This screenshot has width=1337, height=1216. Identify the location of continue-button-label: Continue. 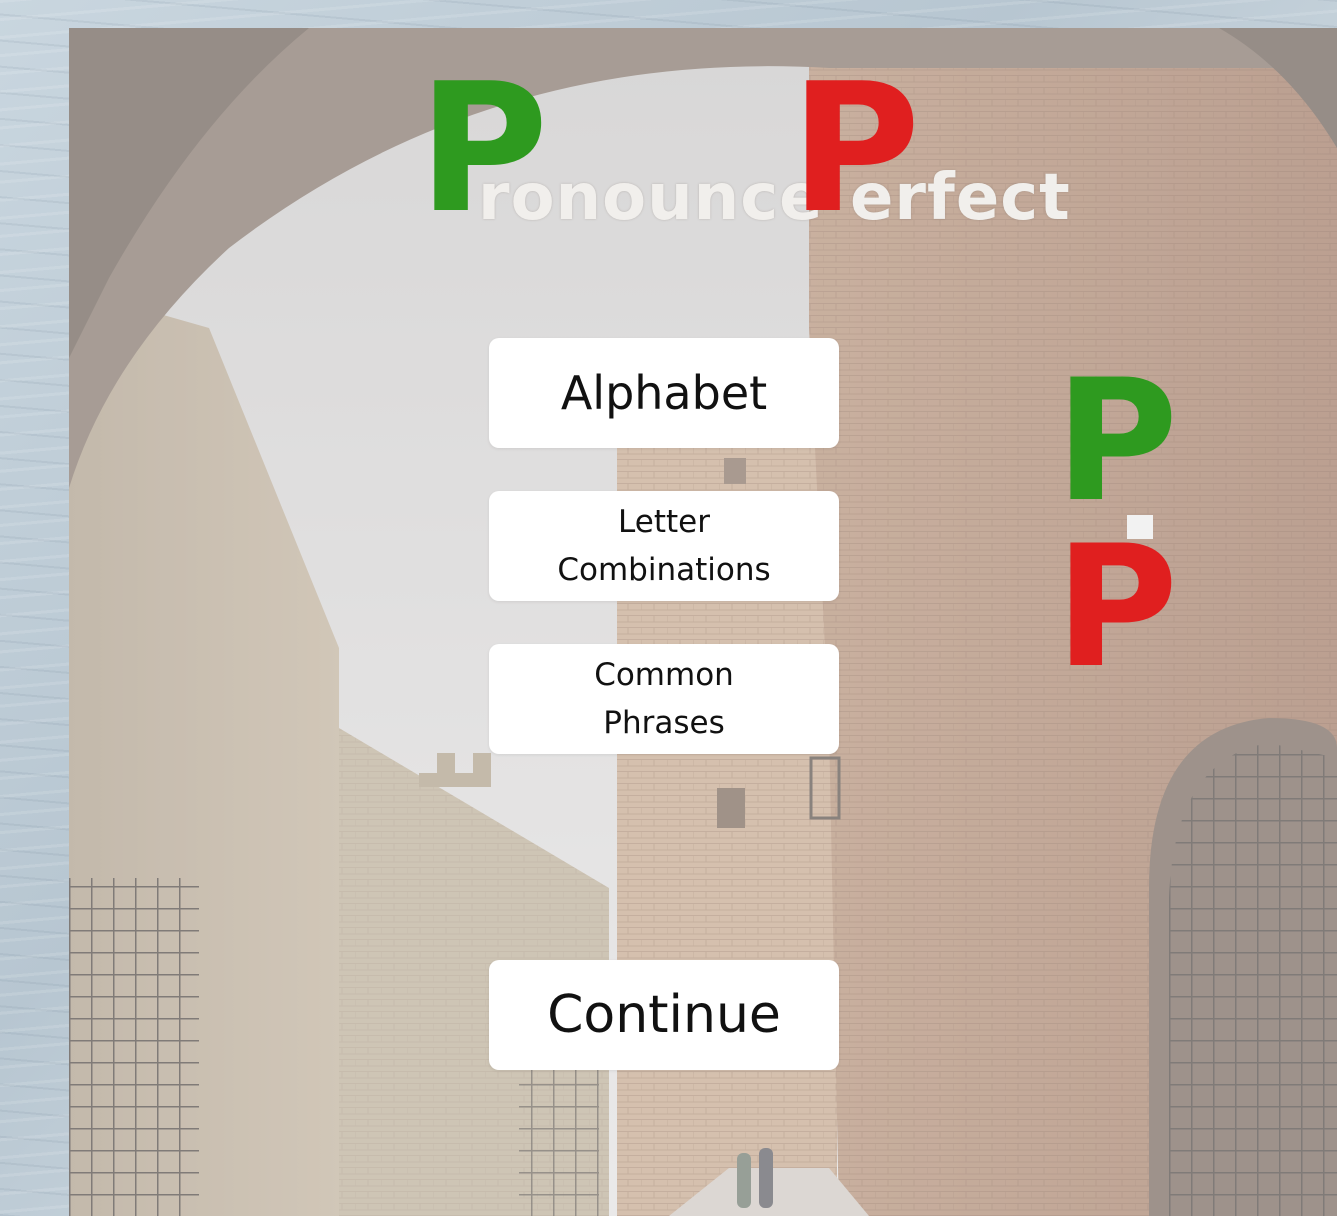
(664, 1015).